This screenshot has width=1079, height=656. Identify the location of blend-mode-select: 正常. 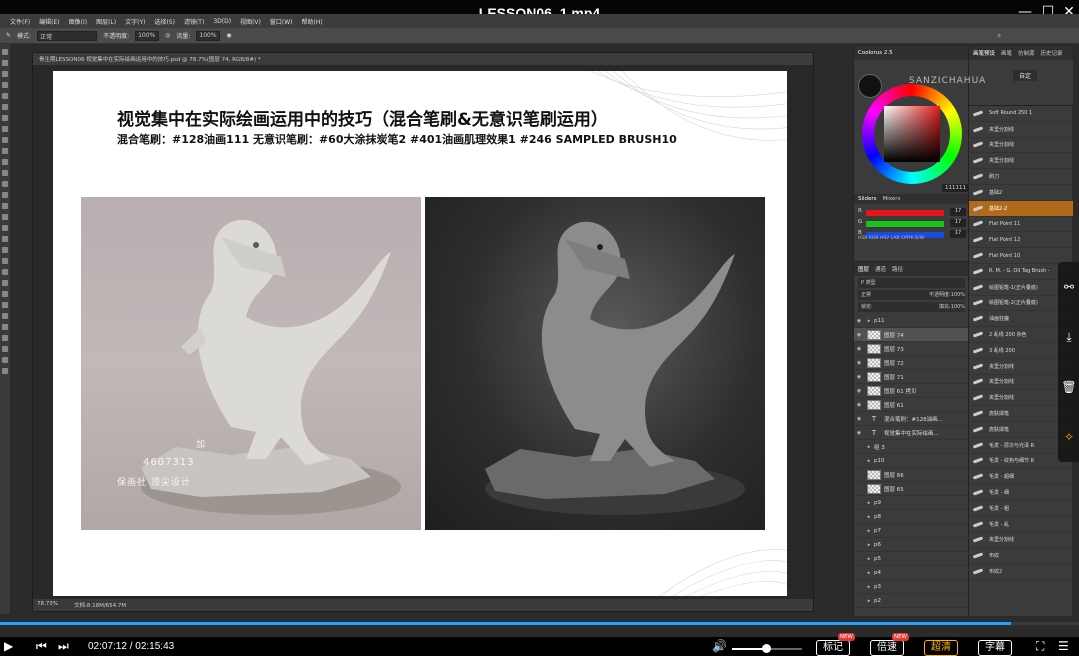
(866, 295).